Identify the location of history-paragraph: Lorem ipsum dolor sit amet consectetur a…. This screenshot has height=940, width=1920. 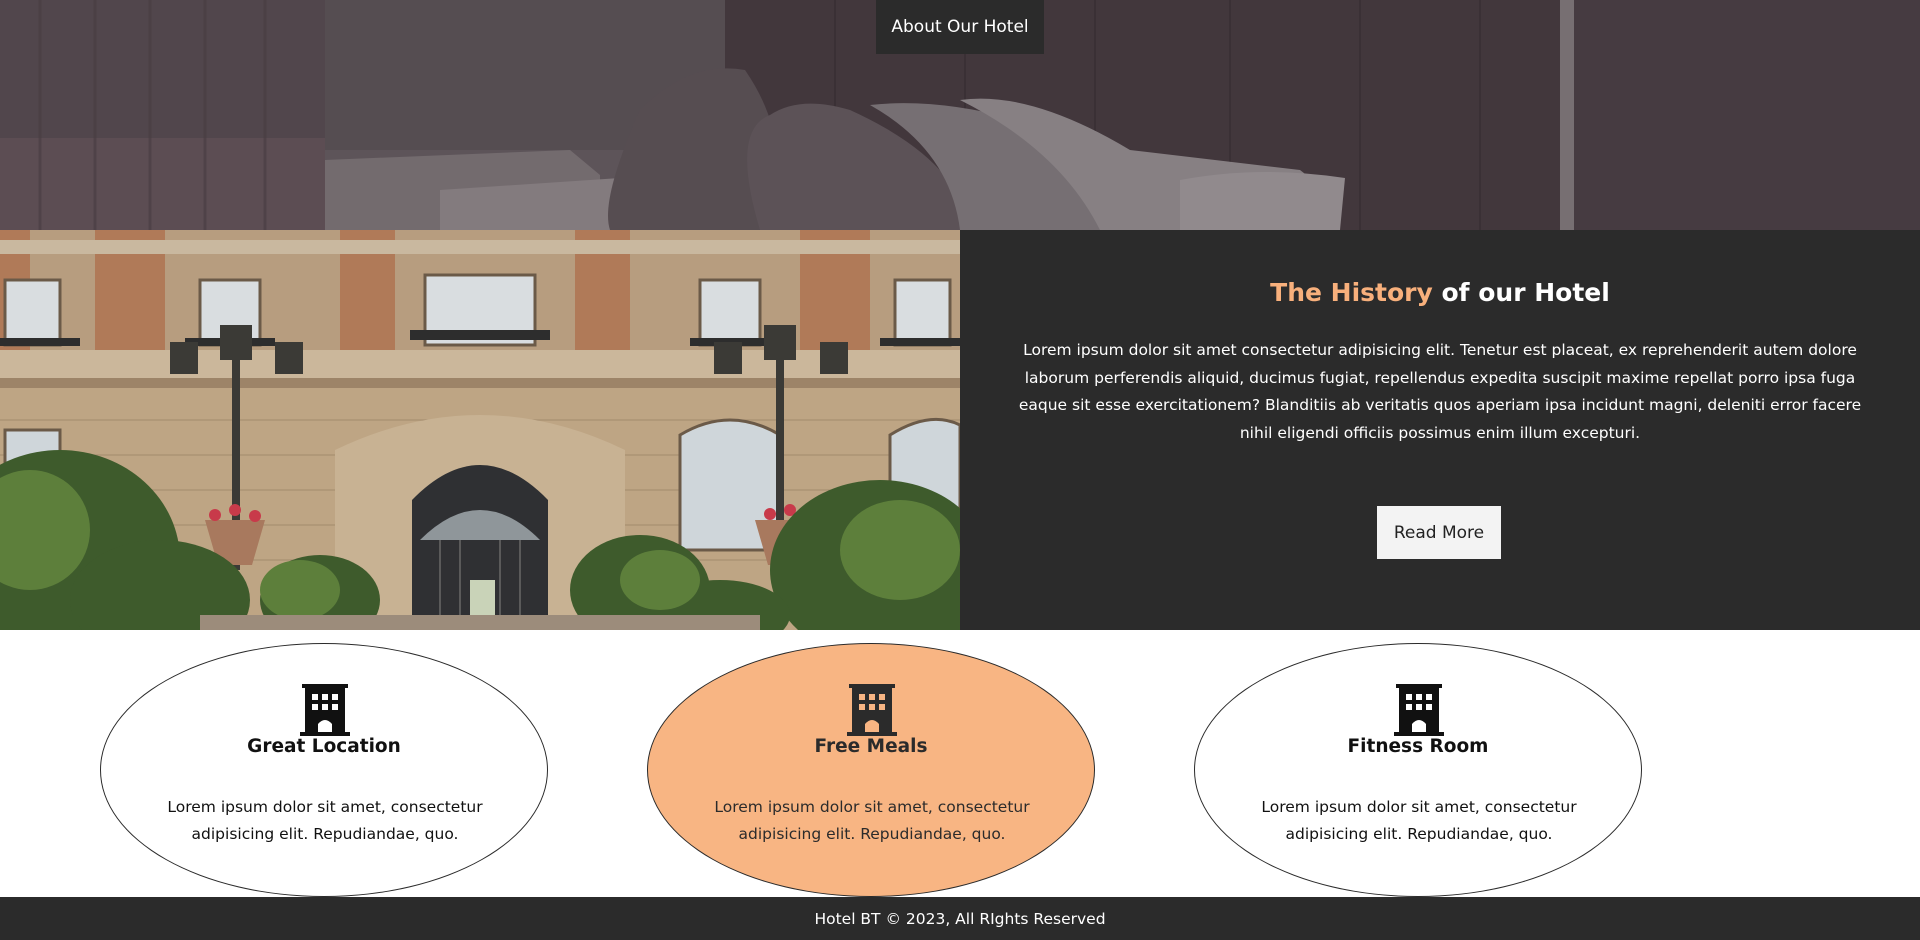
(1440, 391).